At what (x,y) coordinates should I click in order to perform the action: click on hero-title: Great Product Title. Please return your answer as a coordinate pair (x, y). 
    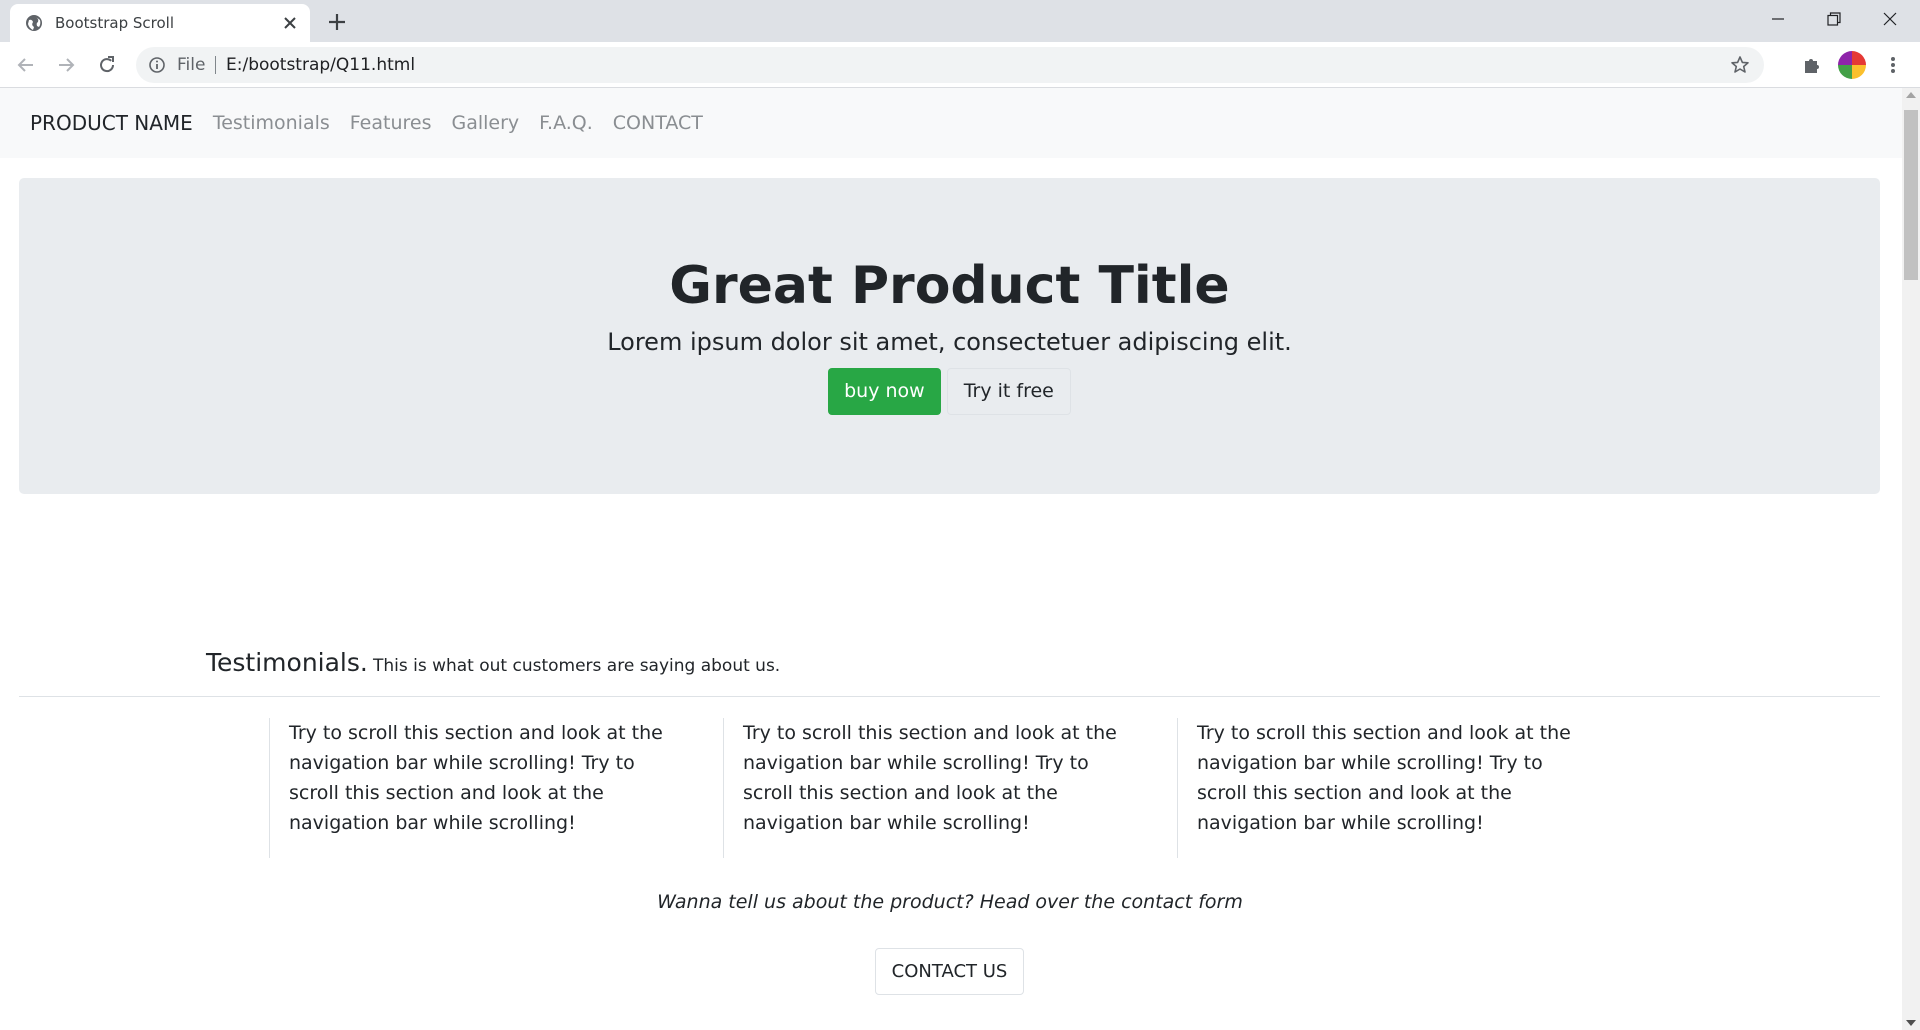
    Looking at the image, I should click on (949, 286).